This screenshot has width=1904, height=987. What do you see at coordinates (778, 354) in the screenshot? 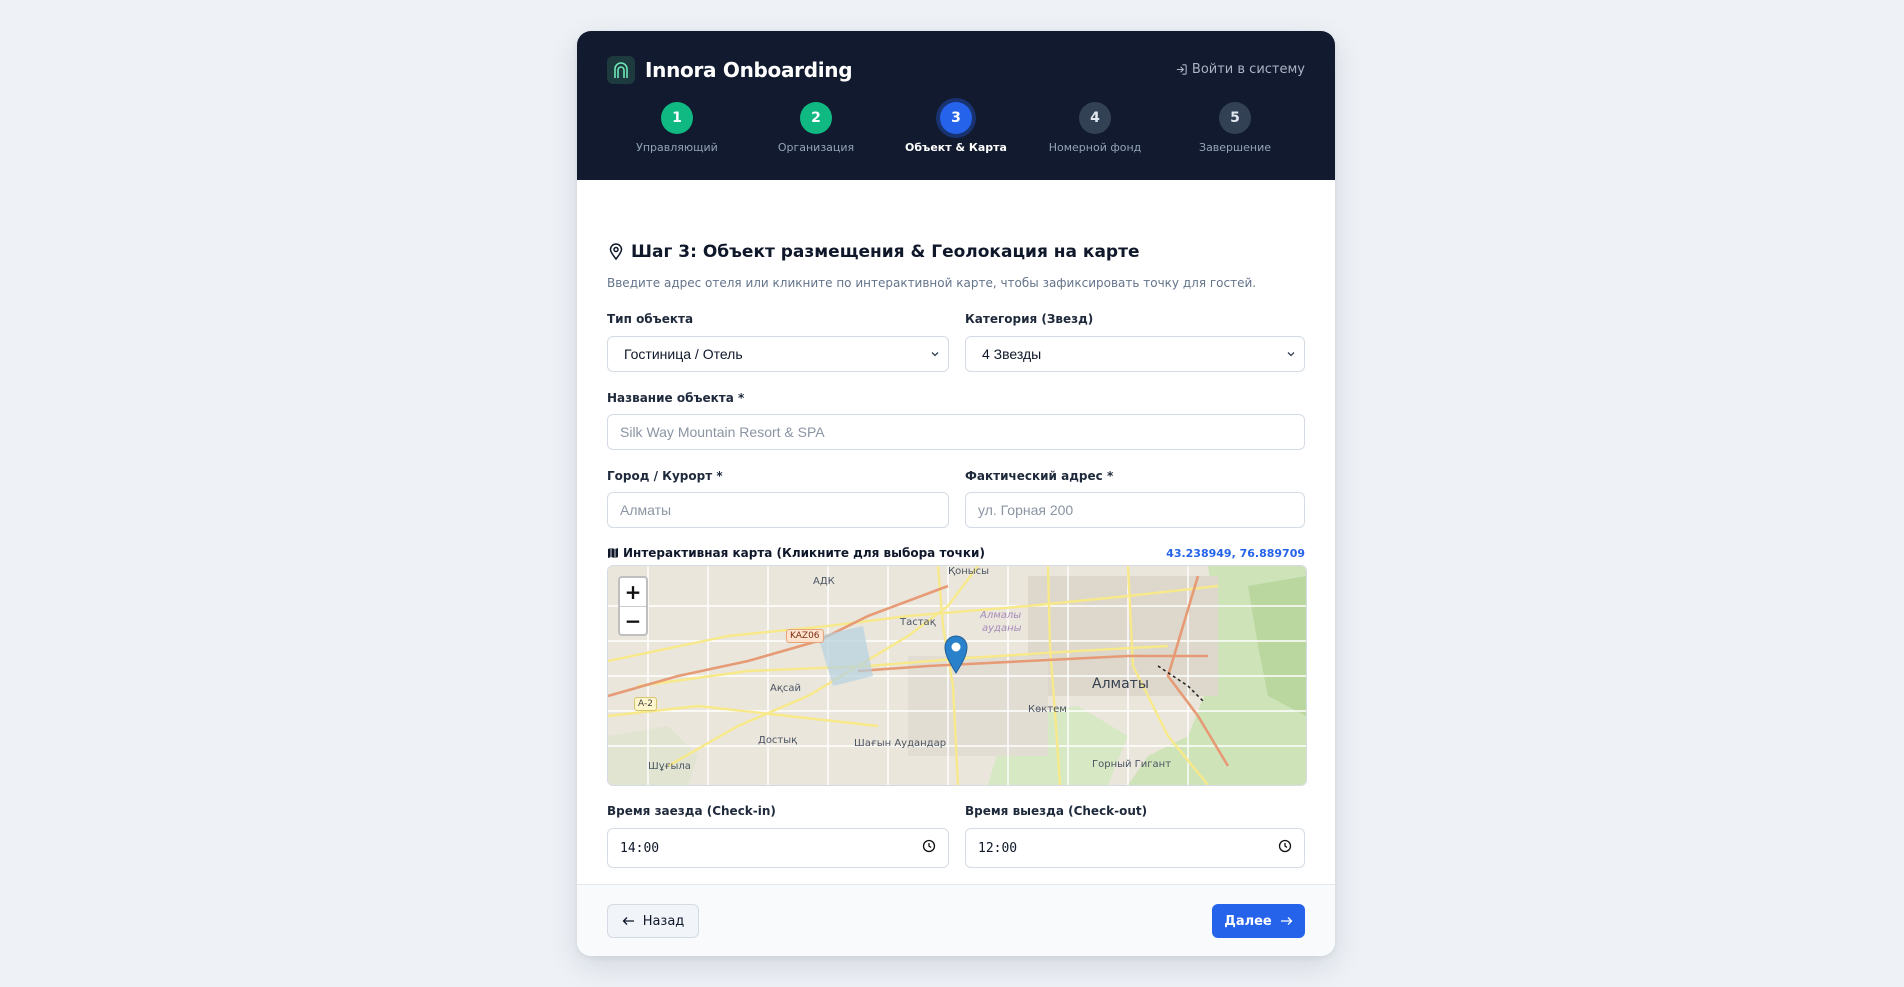
I see `type-select: Гостиница / Отель` at bounding box center [778, 354].